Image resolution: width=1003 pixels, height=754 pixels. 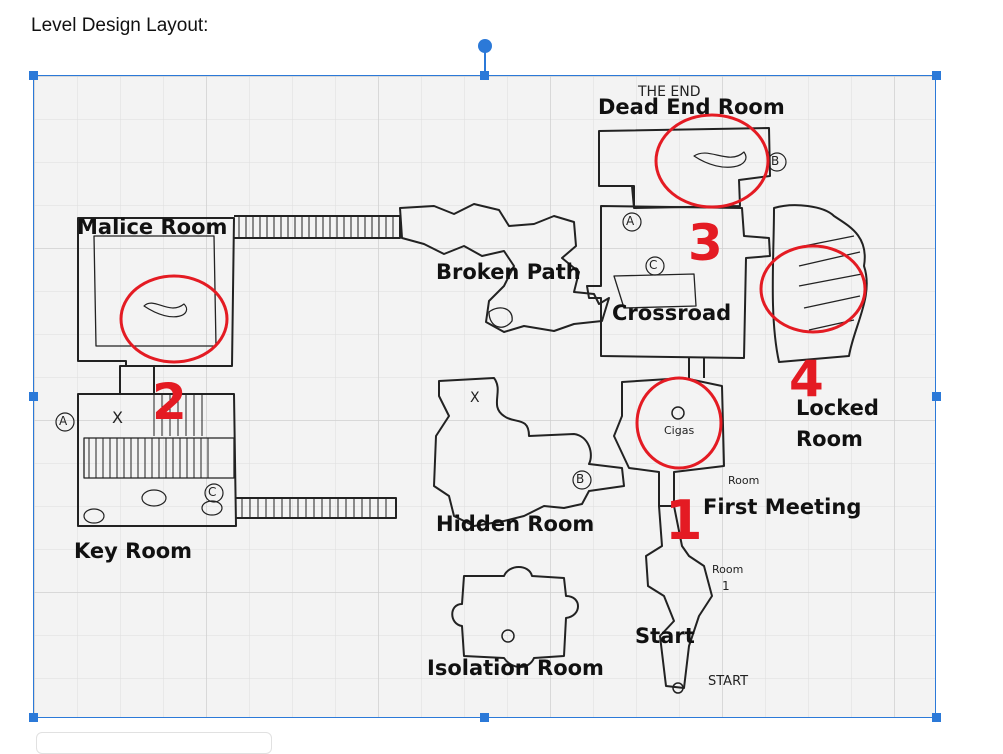 I want to click on label-locked-room-line2: Room, so click(x=829, y=439).